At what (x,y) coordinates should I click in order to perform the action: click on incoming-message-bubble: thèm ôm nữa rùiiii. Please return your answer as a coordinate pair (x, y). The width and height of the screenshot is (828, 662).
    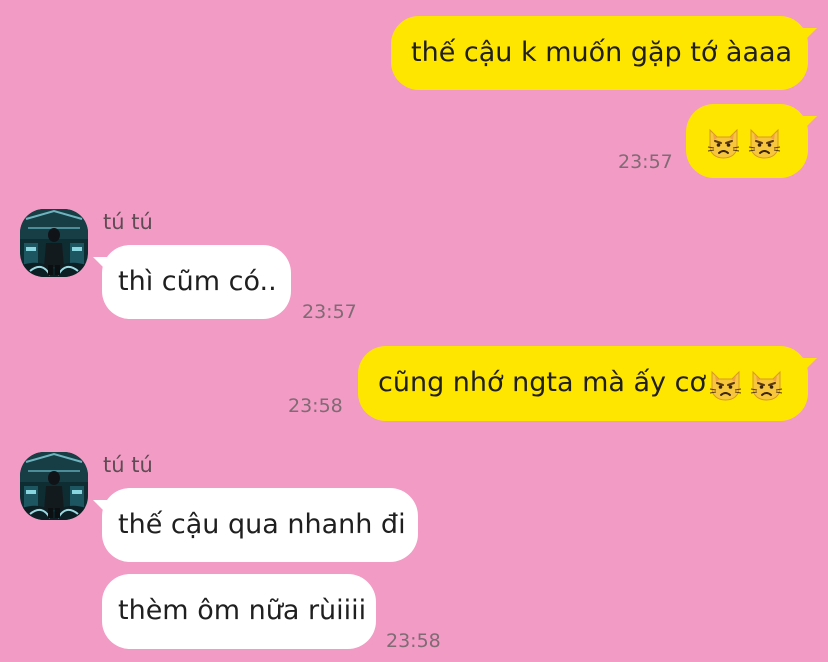
    Looking at the image, I should click on (239, 611).